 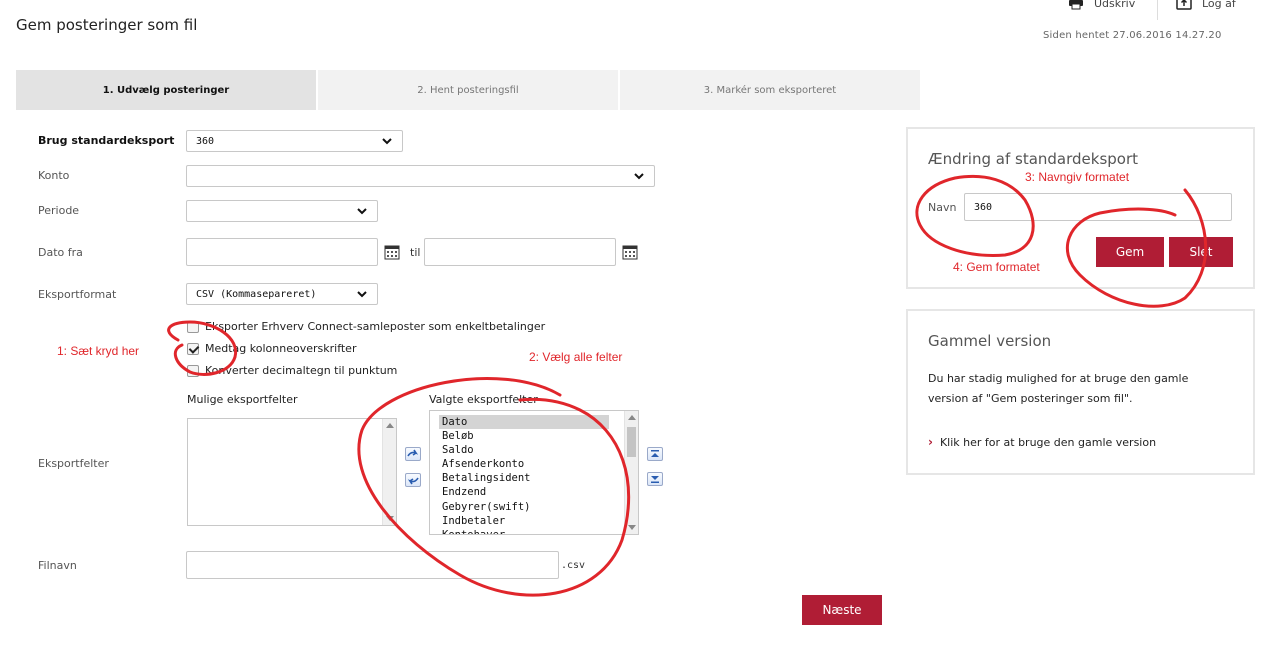 What do you see at coordinates (524, 478) in the screenshot?
I see `list-item: Betalingsident` at bounding box center [524, 478].